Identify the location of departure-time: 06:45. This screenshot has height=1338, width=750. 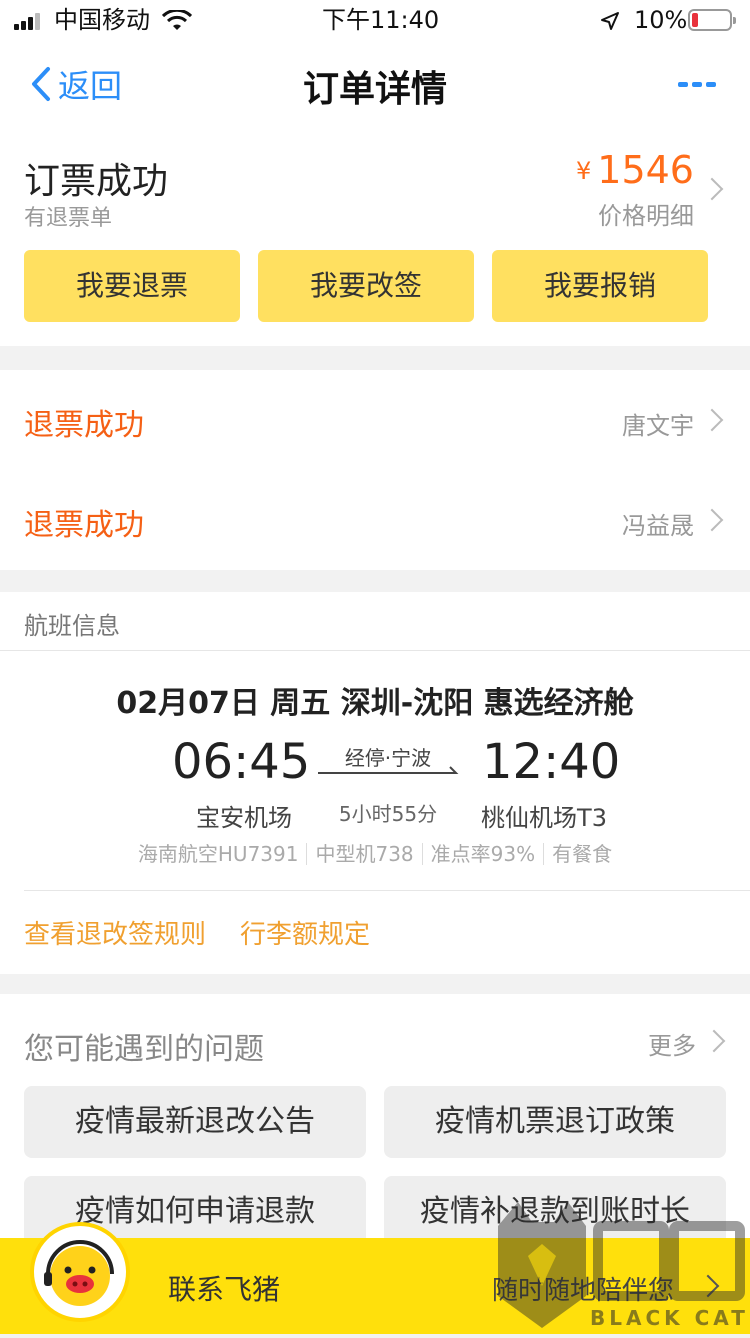
(241, 762).